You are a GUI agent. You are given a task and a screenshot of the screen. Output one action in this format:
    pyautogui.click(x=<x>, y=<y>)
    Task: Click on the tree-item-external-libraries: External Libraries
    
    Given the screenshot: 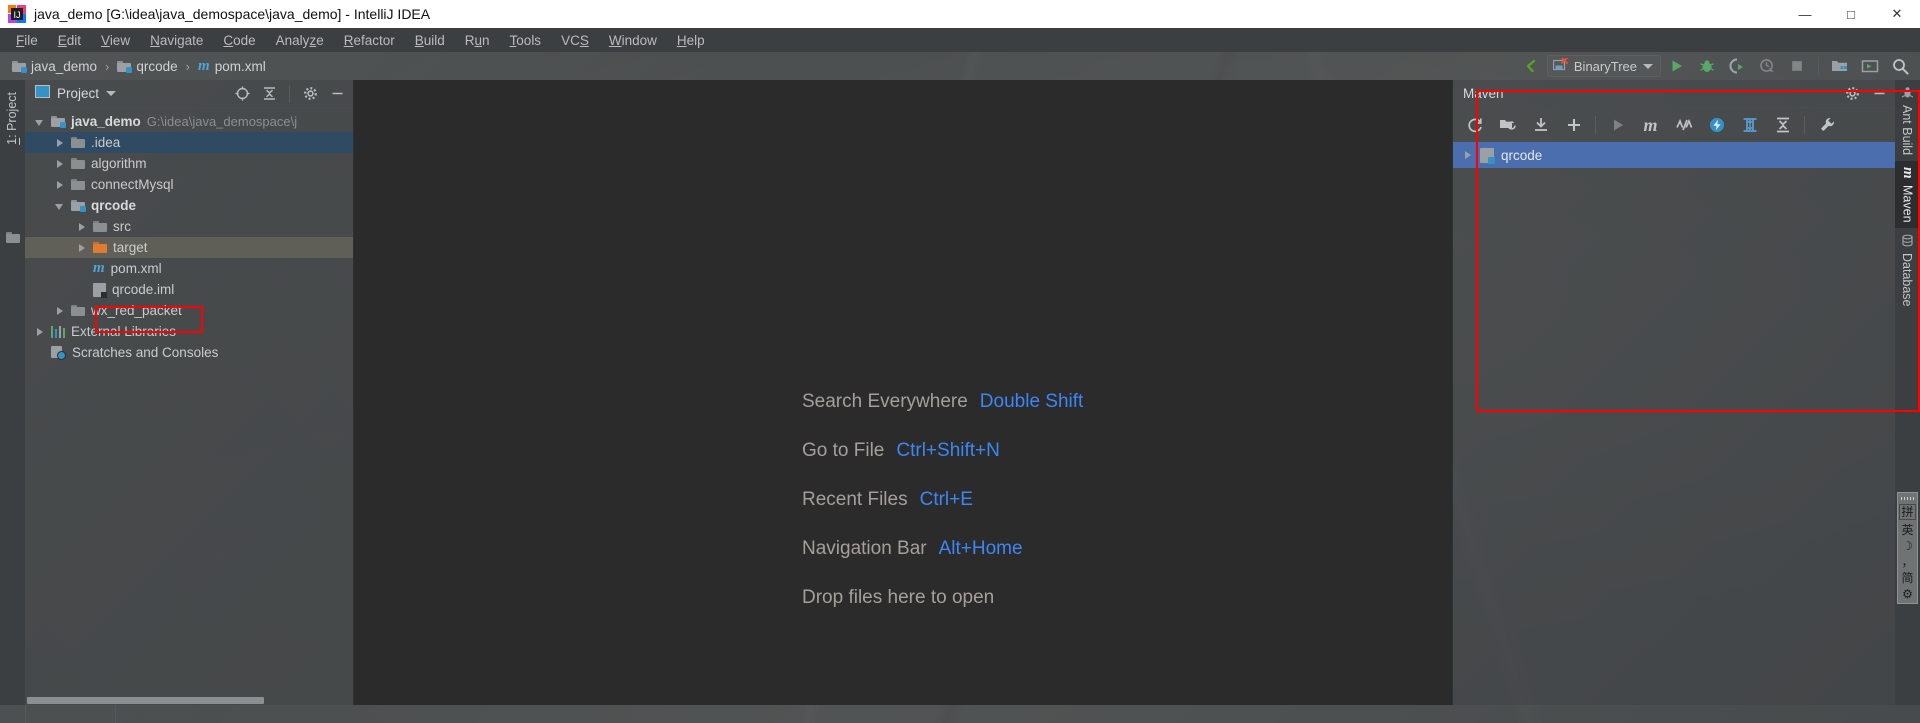 What is the action you would take?
    pyautogui.click(x=189, y=331)
    